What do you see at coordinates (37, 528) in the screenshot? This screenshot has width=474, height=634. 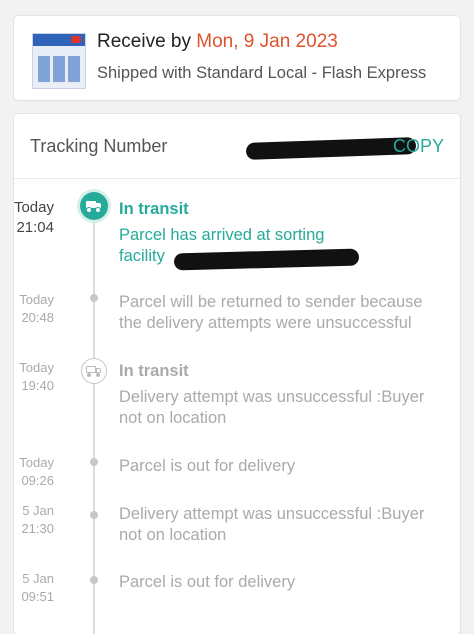 I see `event-time: 21:30` at bounding box center [37, 528].